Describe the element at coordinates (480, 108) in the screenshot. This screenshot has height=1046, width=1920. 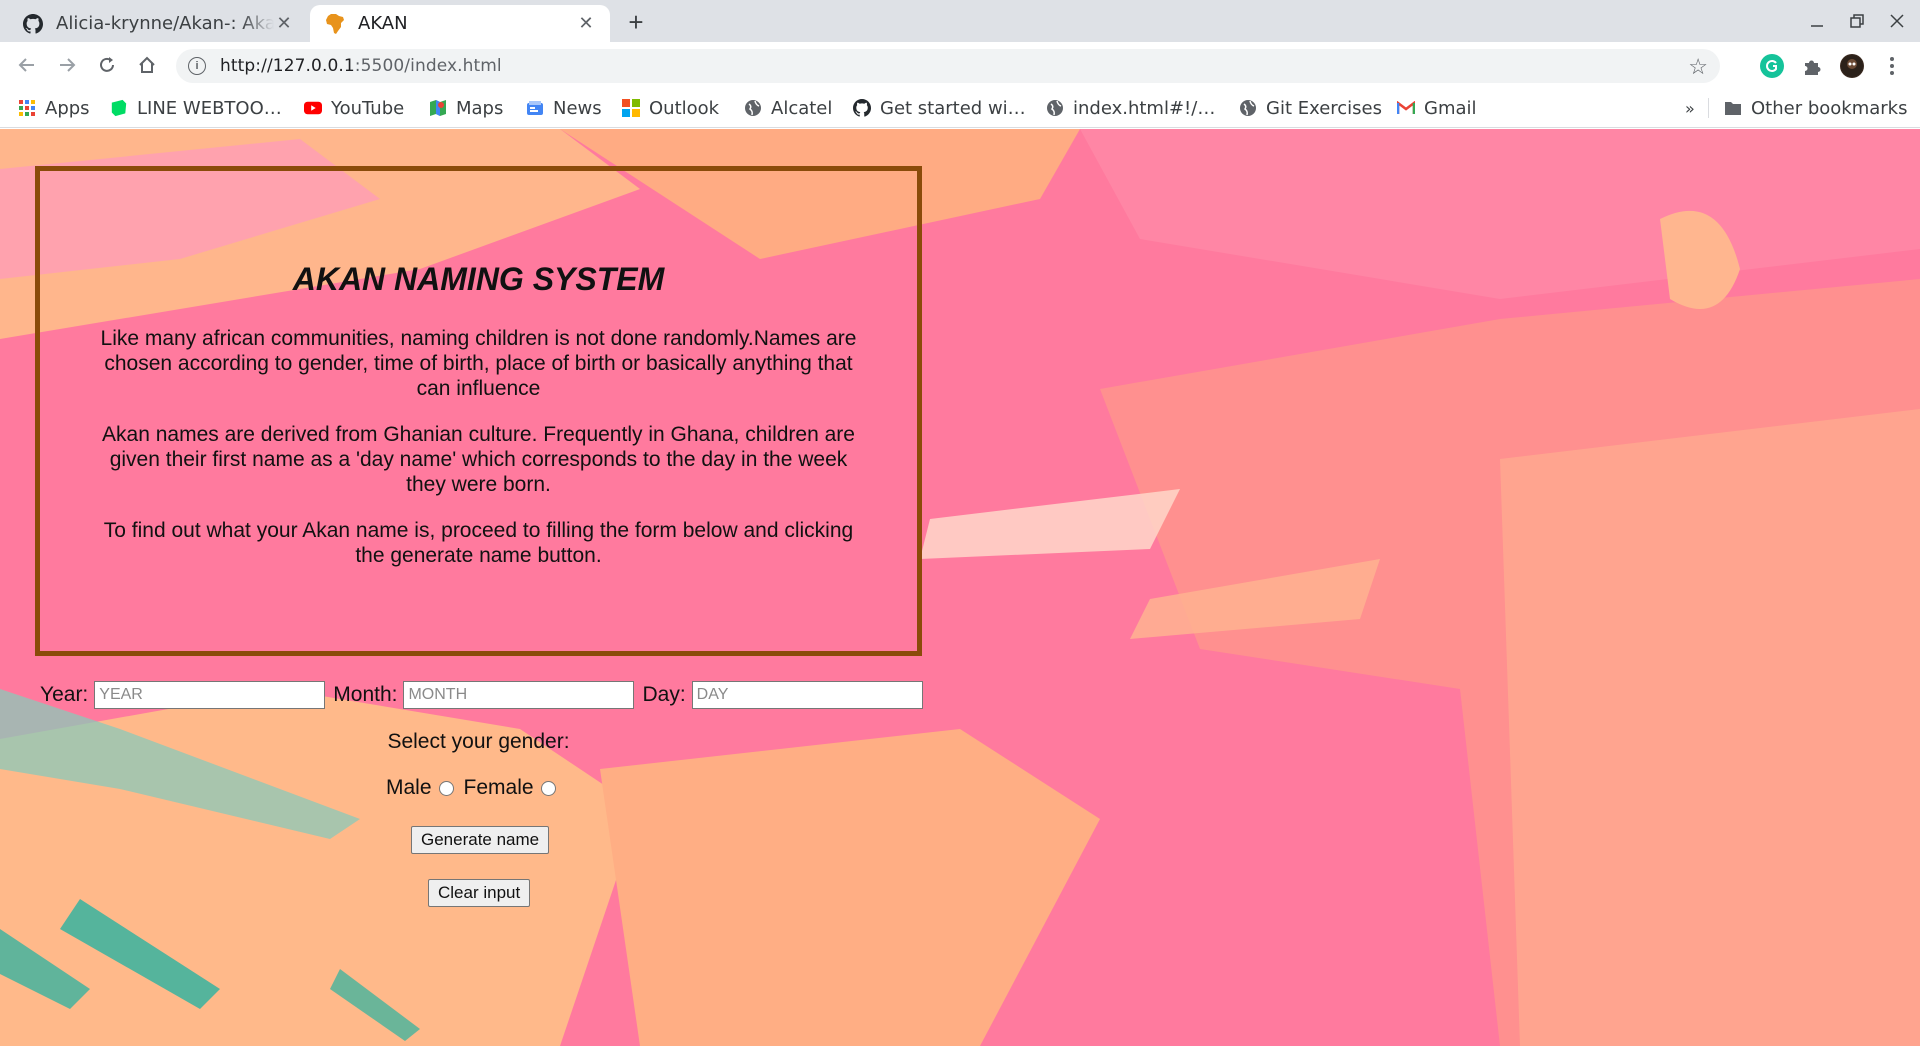
I see `bookmark-label: Maps` at that location.